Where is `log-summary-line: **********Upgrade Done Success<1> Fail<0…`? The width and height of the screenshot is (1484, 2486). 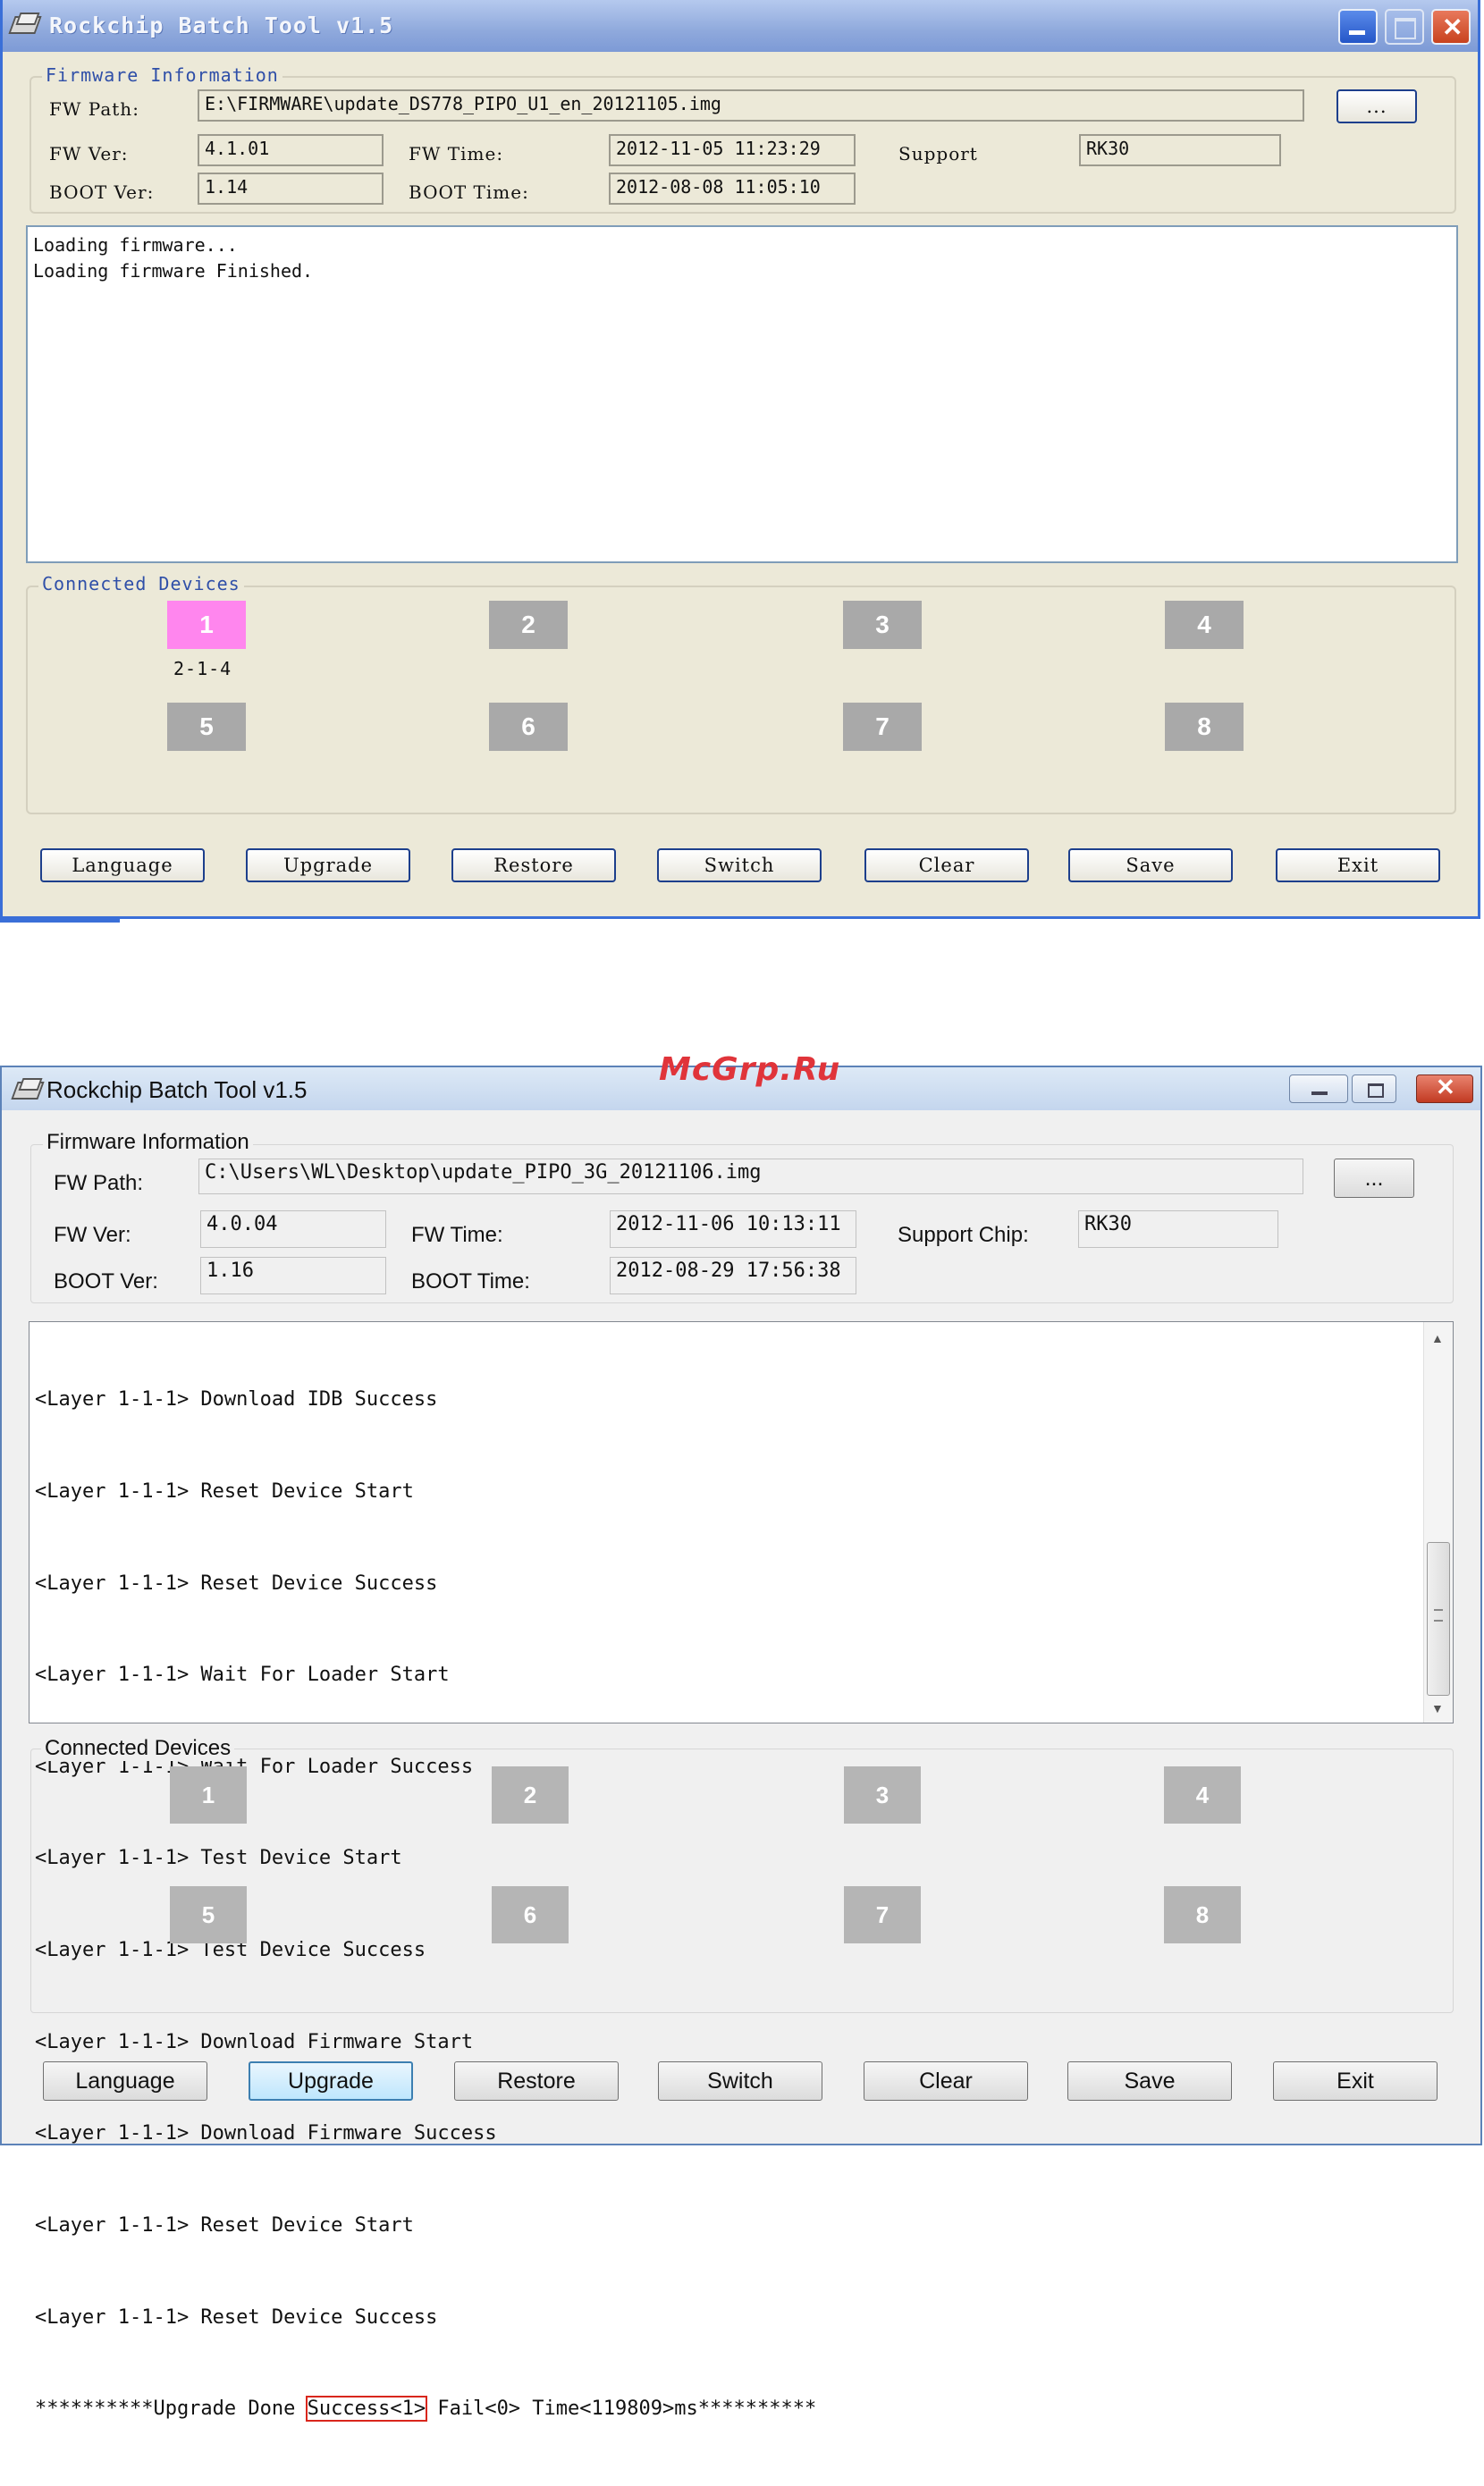
log-summary-line: **********Upgrade Done Success<1> Fail<0… is located at coordinates (425, 2409).